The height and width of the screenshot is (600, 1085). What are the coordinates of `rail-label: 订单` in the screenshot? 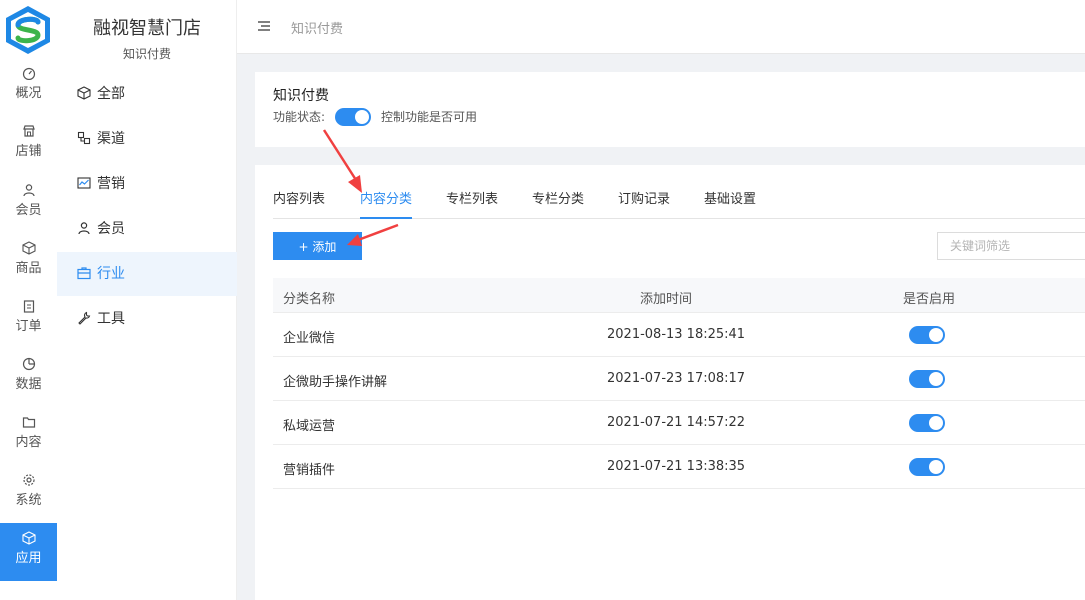 It's located at (28, 326).